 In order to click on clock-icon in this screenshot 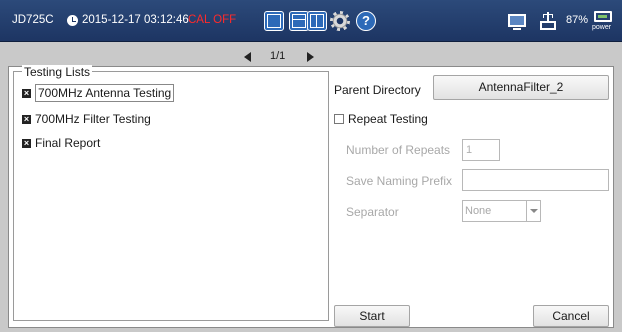, I will do `click(72, 20)`.